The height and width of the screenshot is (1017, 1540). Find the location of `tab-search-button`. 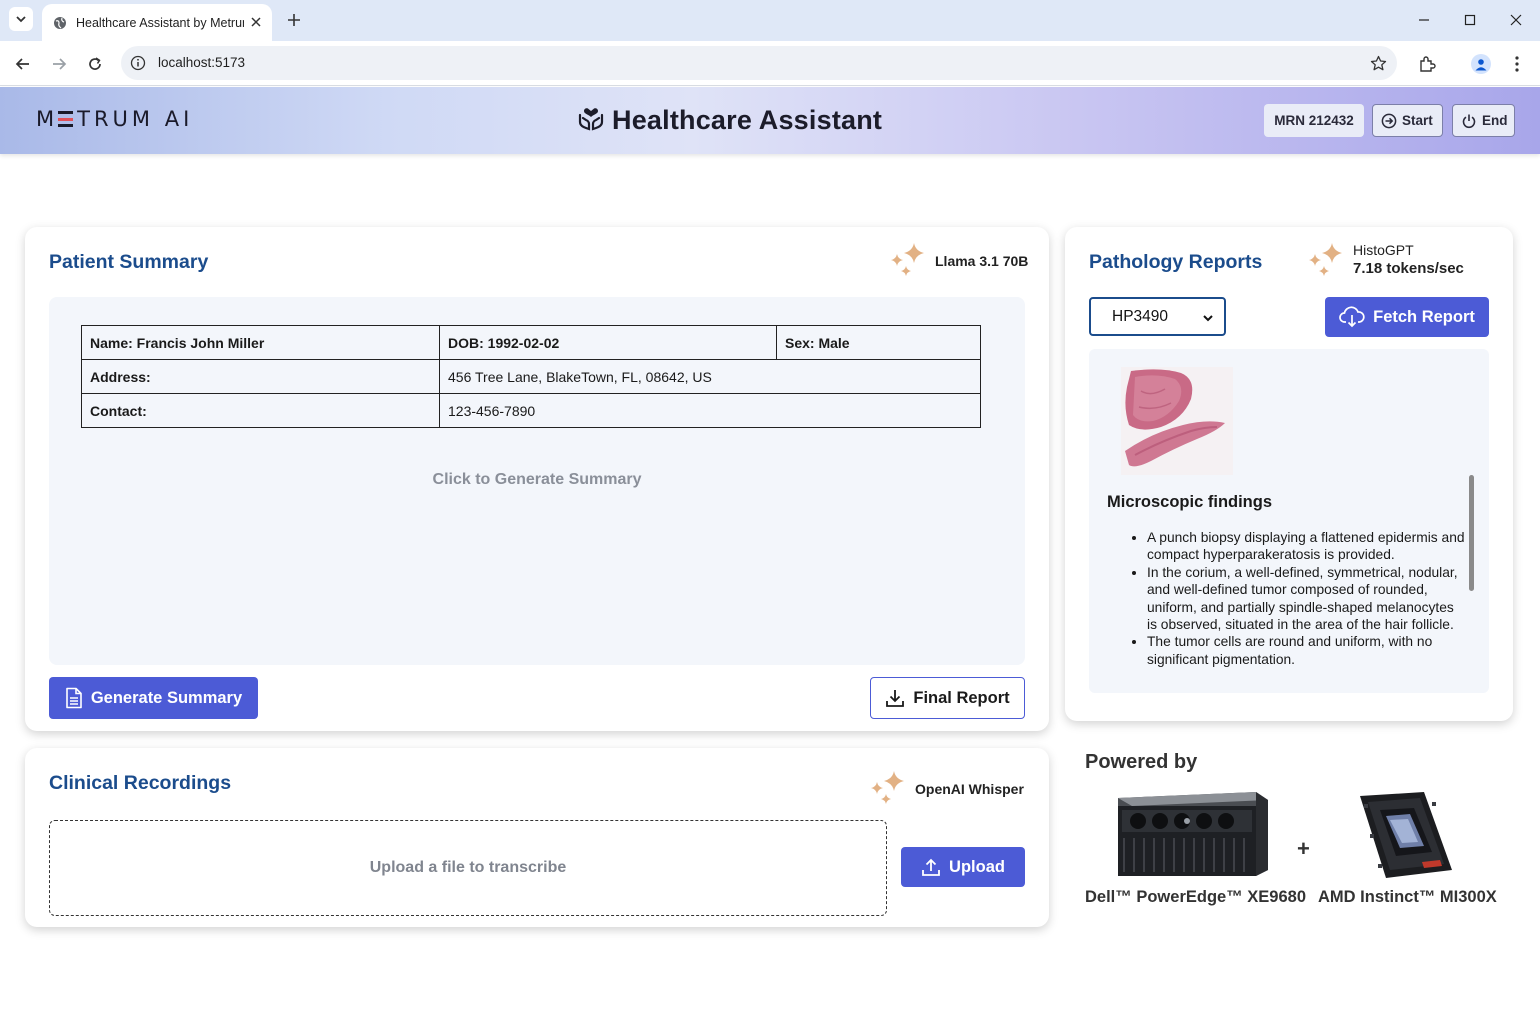

tab-search-button is located at coordinates (21, 19).